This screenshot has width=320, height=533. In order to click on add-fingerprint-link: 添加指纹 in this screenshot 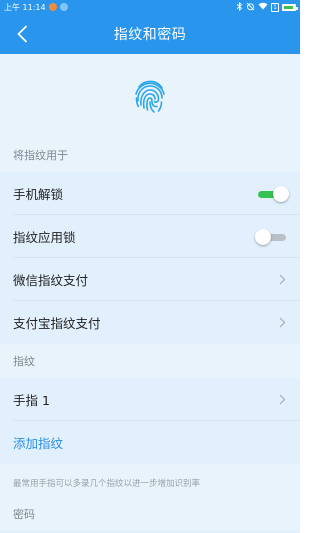, I will do `click(150, 442)`.